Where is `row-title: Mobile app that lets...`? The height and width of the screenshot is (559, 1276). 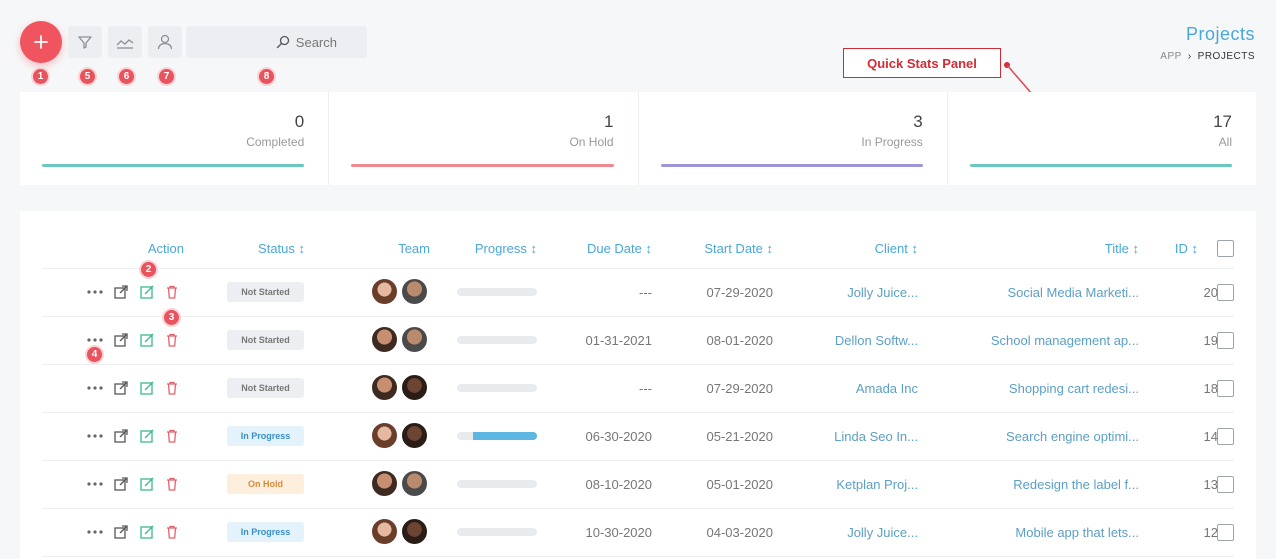
row-title: Mobile app that lets... is located at coordinates (1077, 532).